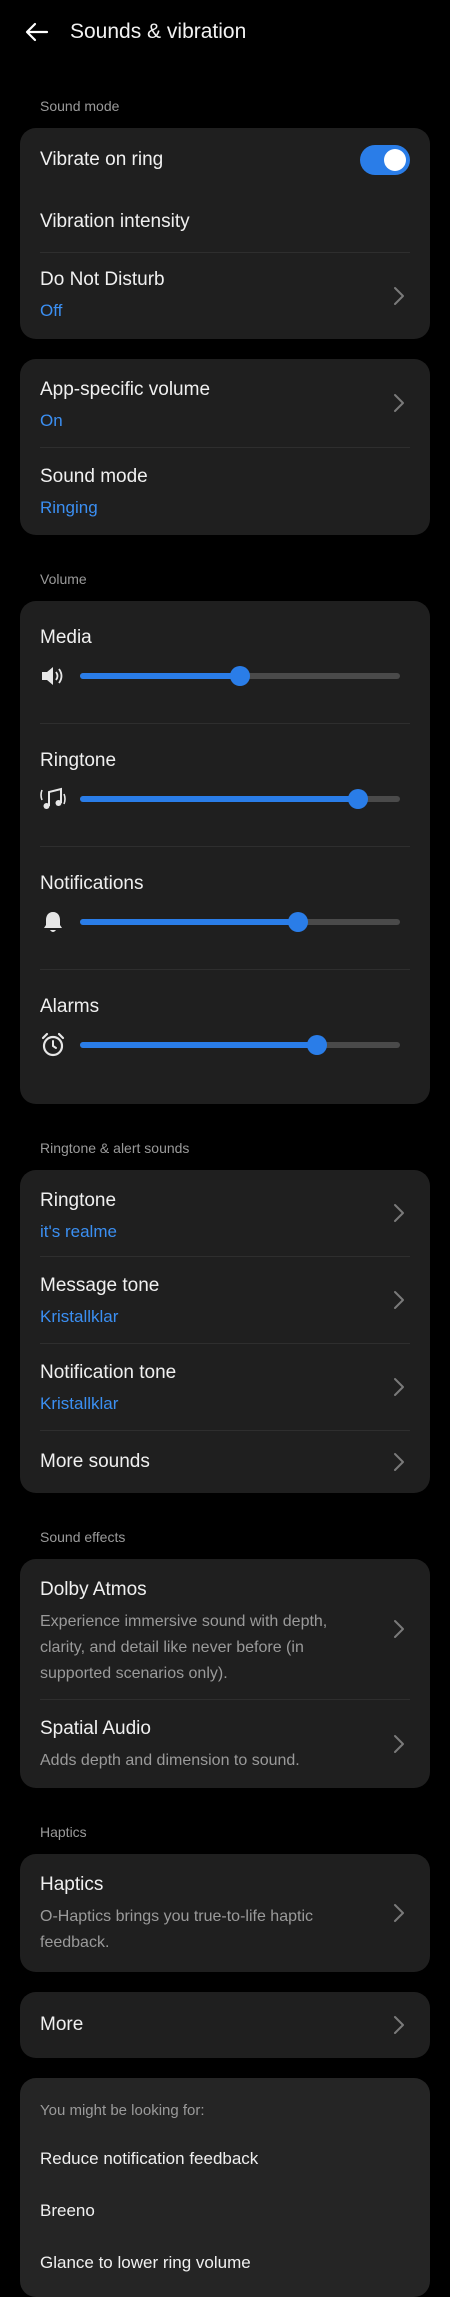 This screenshot has width=450, height=2297. Describe the element at coordinates (53, 799) in the screenshot. I see `ringtone-icon` at that location.